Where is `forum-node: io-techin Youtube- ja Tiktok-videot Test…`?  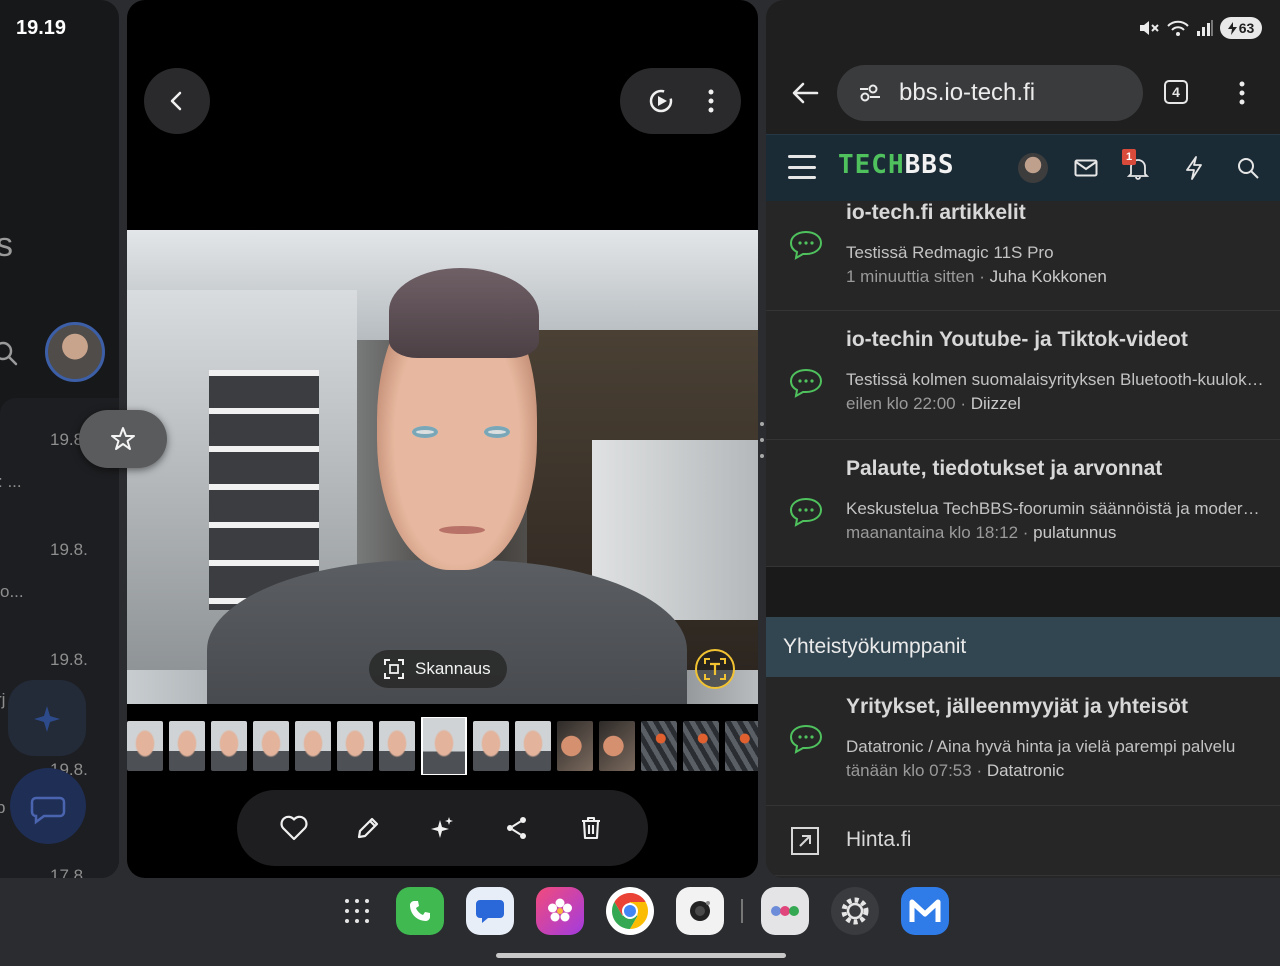 forum-node: io-techin Youtube- ja Tiktok-videot Test… is located at coordinates (1023, 375).